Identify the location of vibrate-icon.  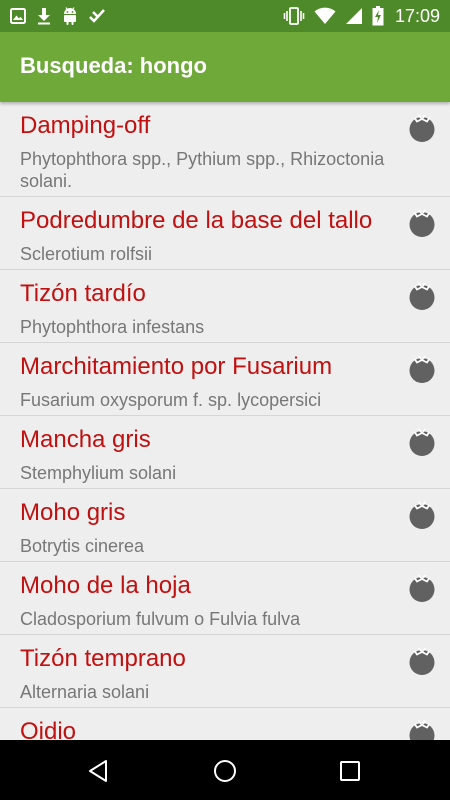
(294, 16).